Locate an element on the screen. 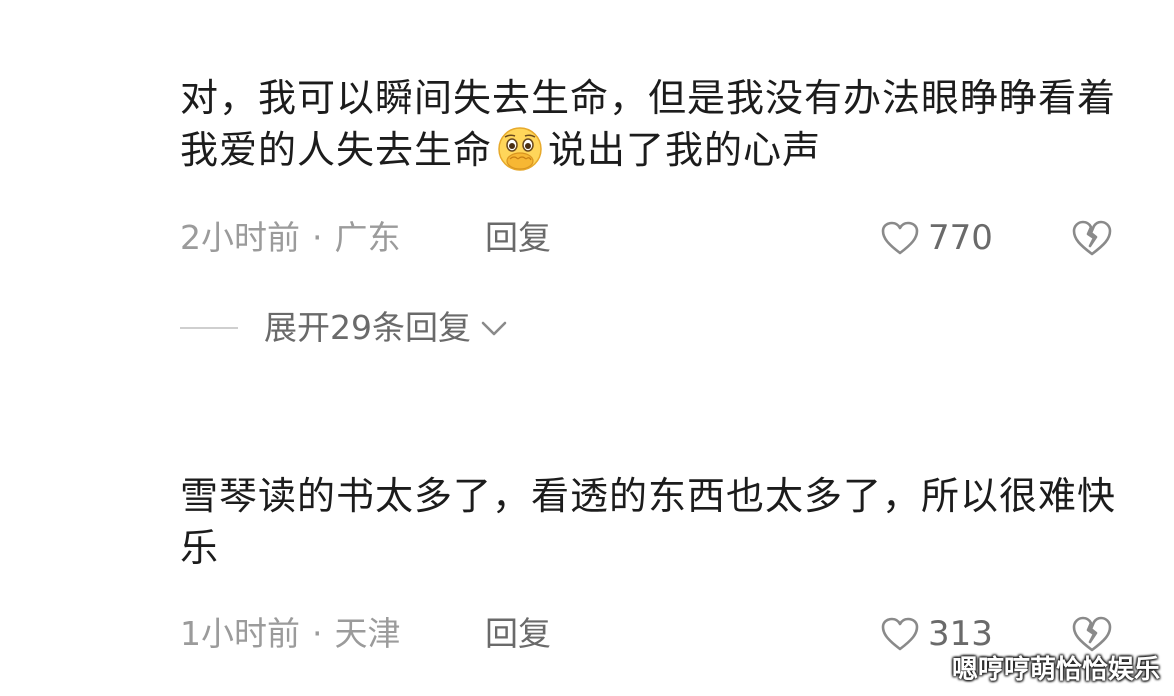  chevron-down-icon is located at coordinates (494, 328).